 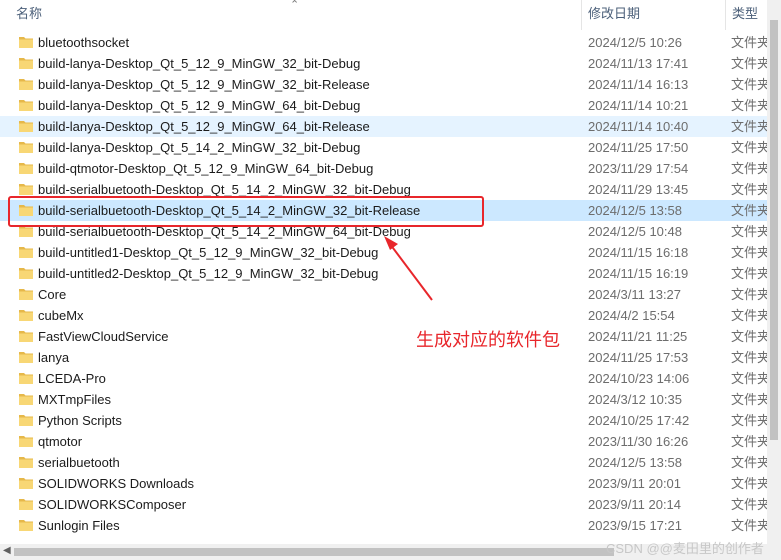 I want to click on horizontal-scroll-thumb, so click(x=314, y=552).